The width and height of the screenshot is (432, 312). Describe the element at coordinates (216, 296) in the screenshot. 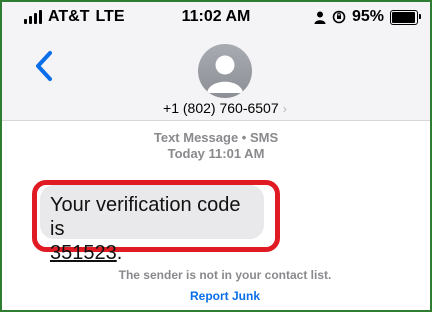

I see `report-junk-link: Report Junk` at that location.